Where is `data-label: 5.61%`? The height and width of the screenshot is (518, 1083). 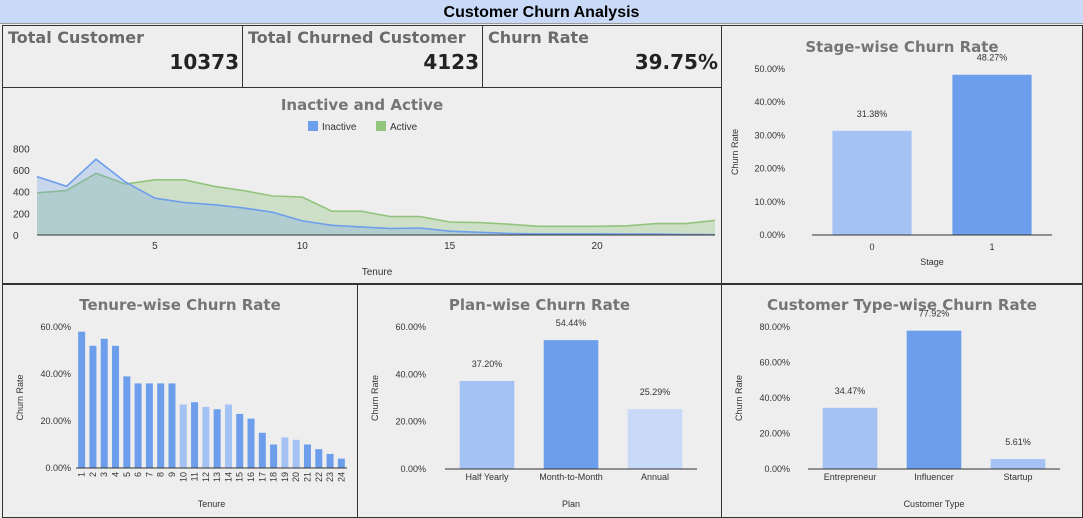 data-label: 5.61% is located at coordinates (1018, 442).